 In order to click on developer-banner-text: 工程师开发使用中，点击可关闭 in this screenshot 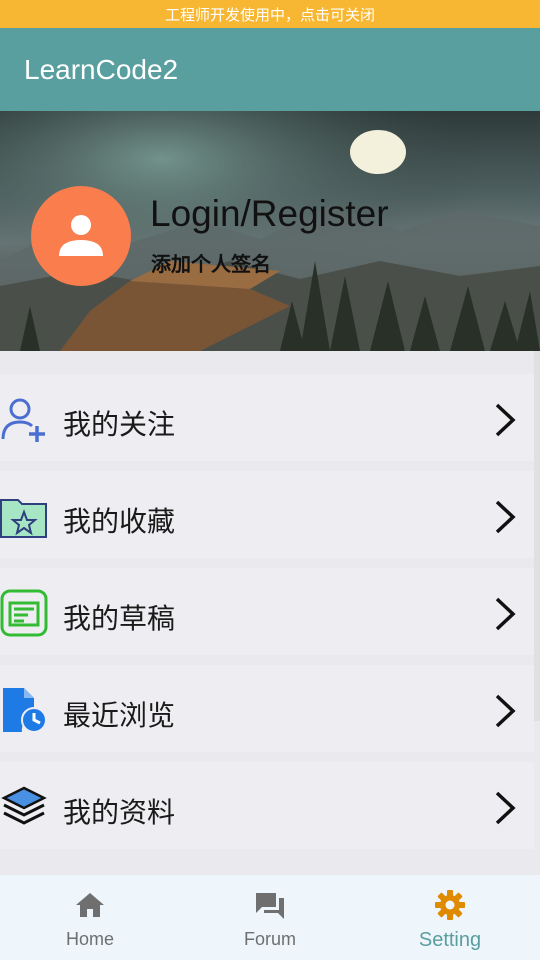, I will do `click(269, 14)`.